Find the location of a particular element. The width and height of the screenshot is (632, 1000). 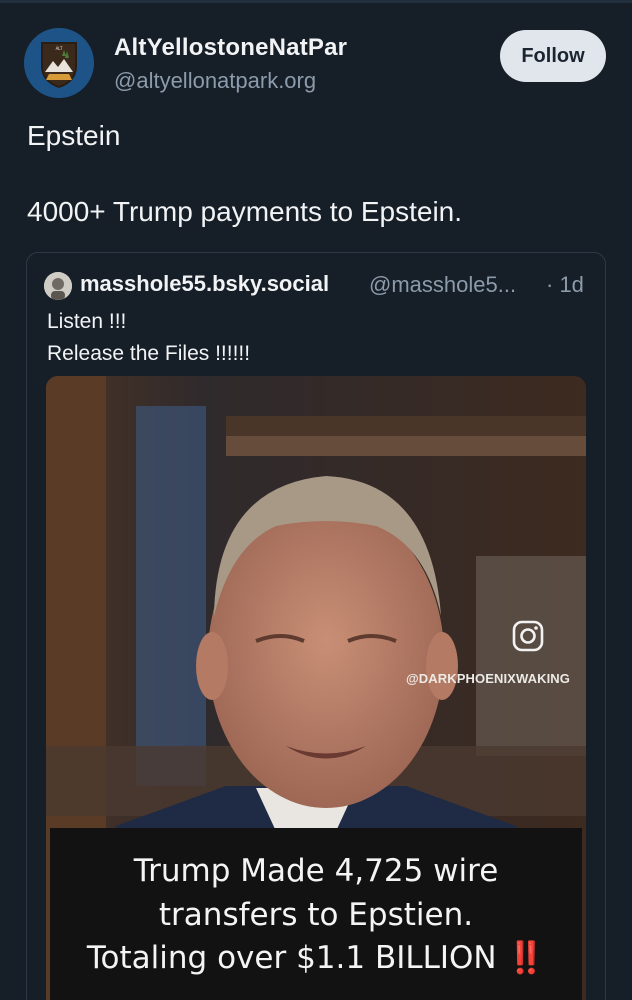

quote-author-name: masshole55.bsky.social is located at coordinates (204, 284).